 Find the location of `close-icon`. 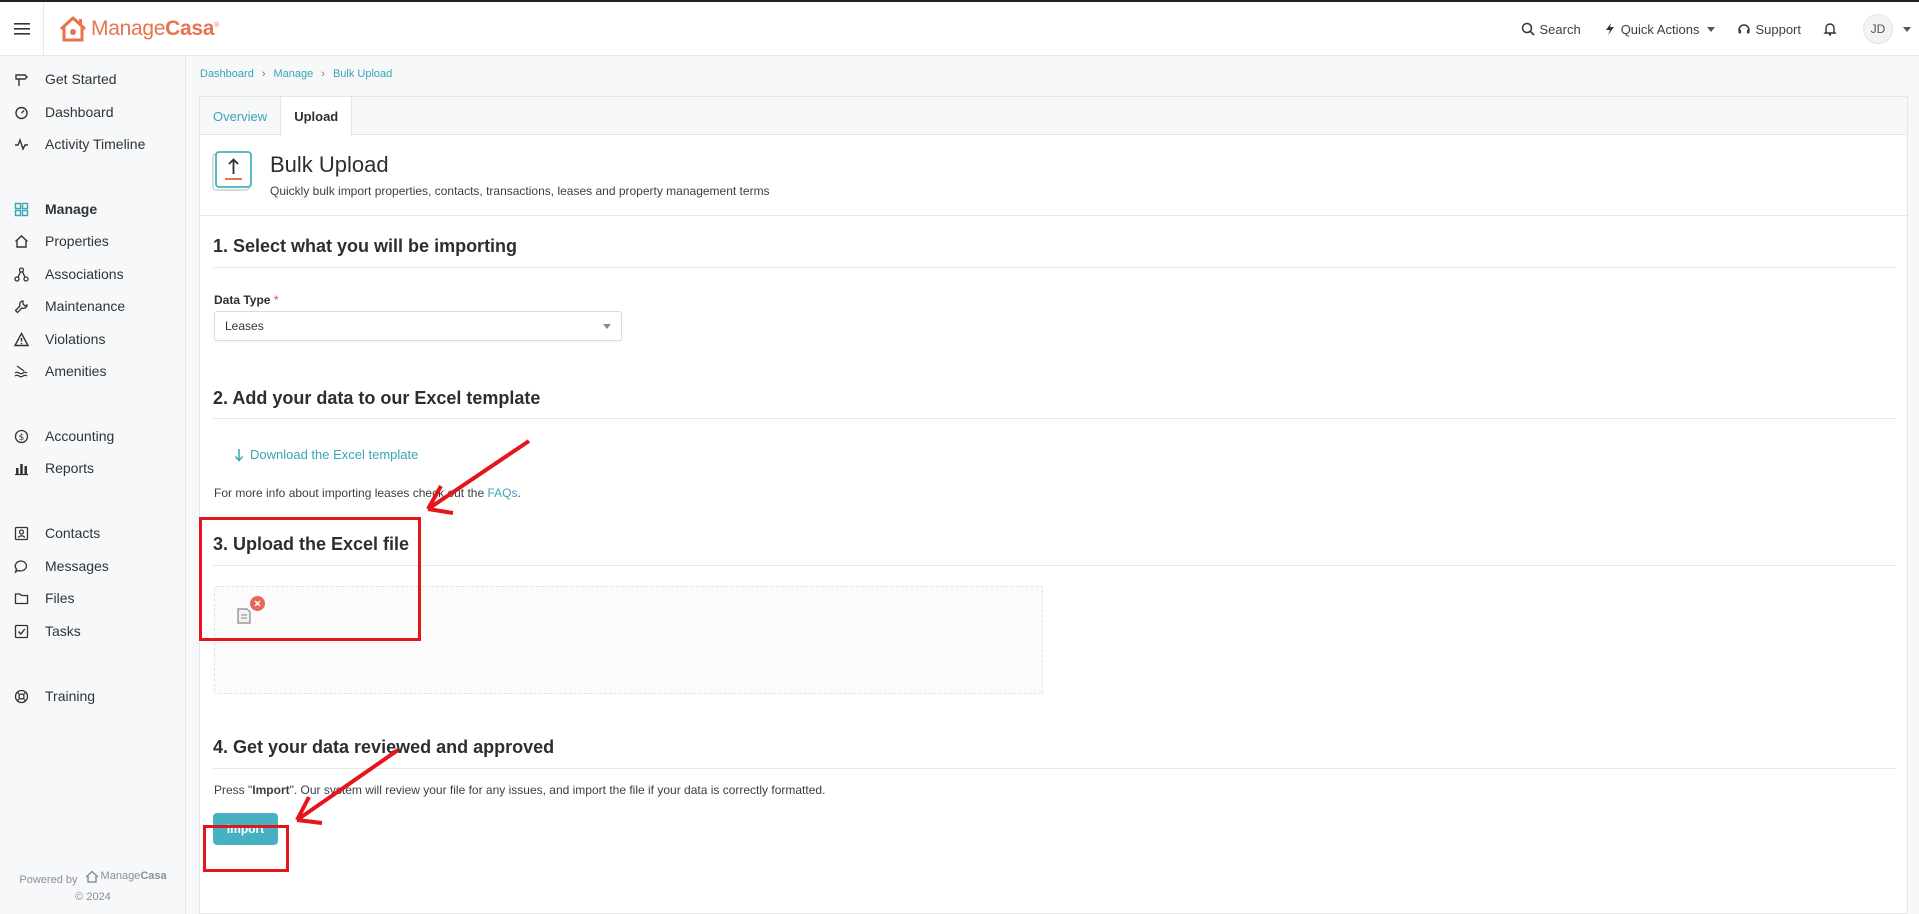

close-icon is located at coordinates (257, 603).